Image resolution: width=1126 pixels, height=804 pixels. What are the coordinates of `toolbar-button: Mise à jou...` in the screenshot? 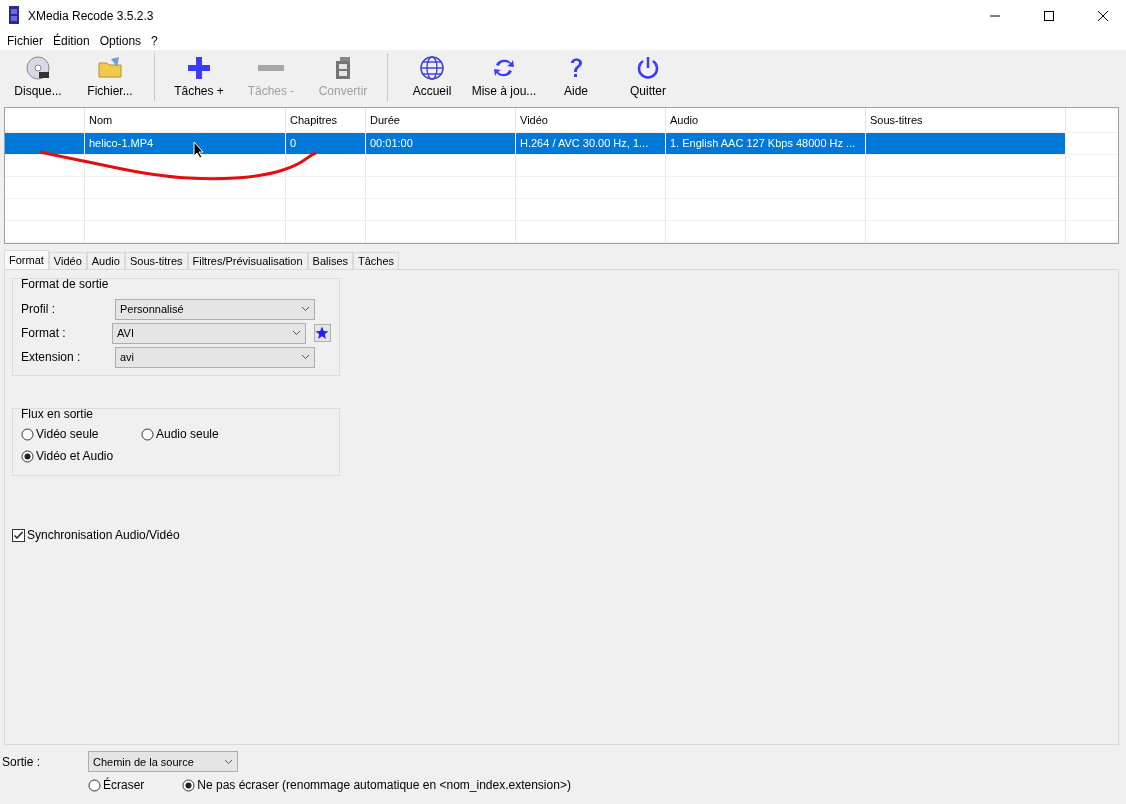 It's located at (504, 74).